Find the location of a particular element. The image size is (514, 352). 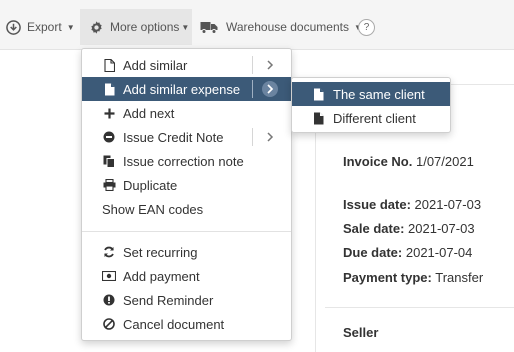

due-date: Due date: 2021-07-04 is located at coordinates (407, 252).